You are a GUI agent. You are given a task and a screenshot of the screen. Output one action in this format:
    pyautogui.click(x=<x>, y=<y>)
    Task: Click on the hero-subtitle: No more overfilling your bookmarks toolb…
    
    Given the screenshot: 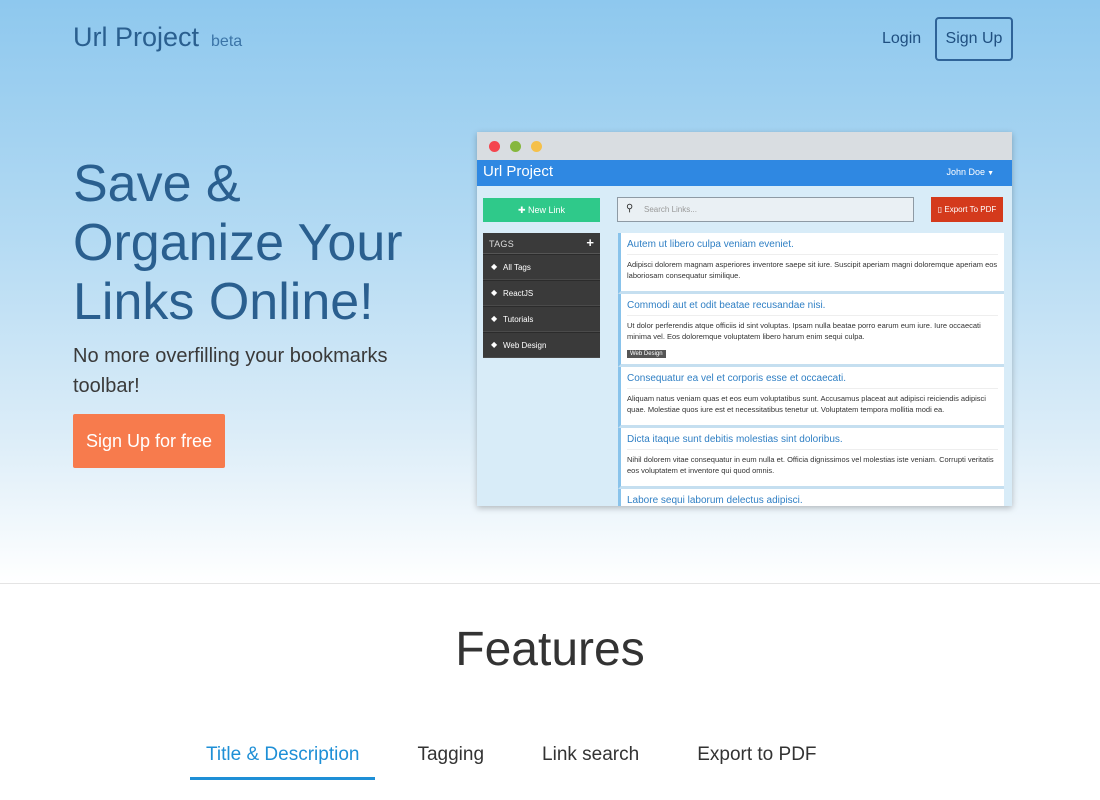 What is the action you would take?
    pyautogui.click(x=230, y=371)
    